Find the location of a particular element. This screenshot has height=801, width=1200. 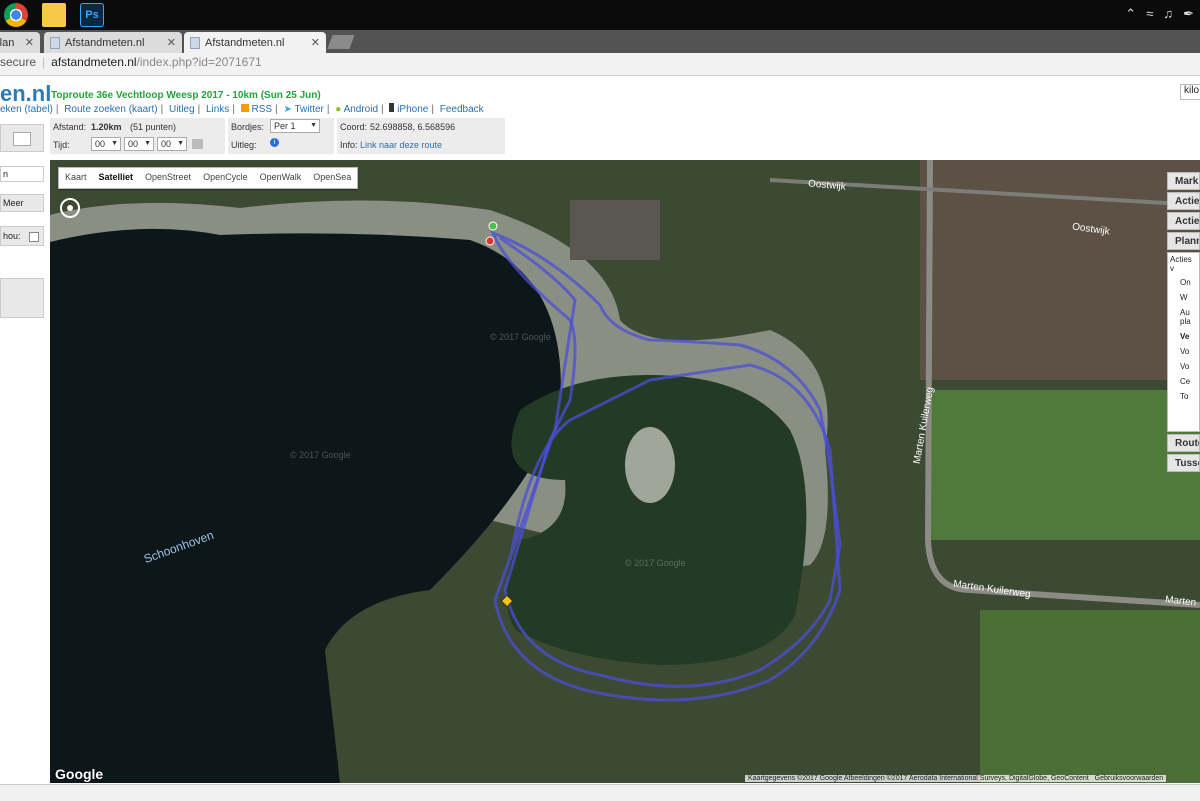

panel-header-markers: Mark is located at coordinates (1183, 181).